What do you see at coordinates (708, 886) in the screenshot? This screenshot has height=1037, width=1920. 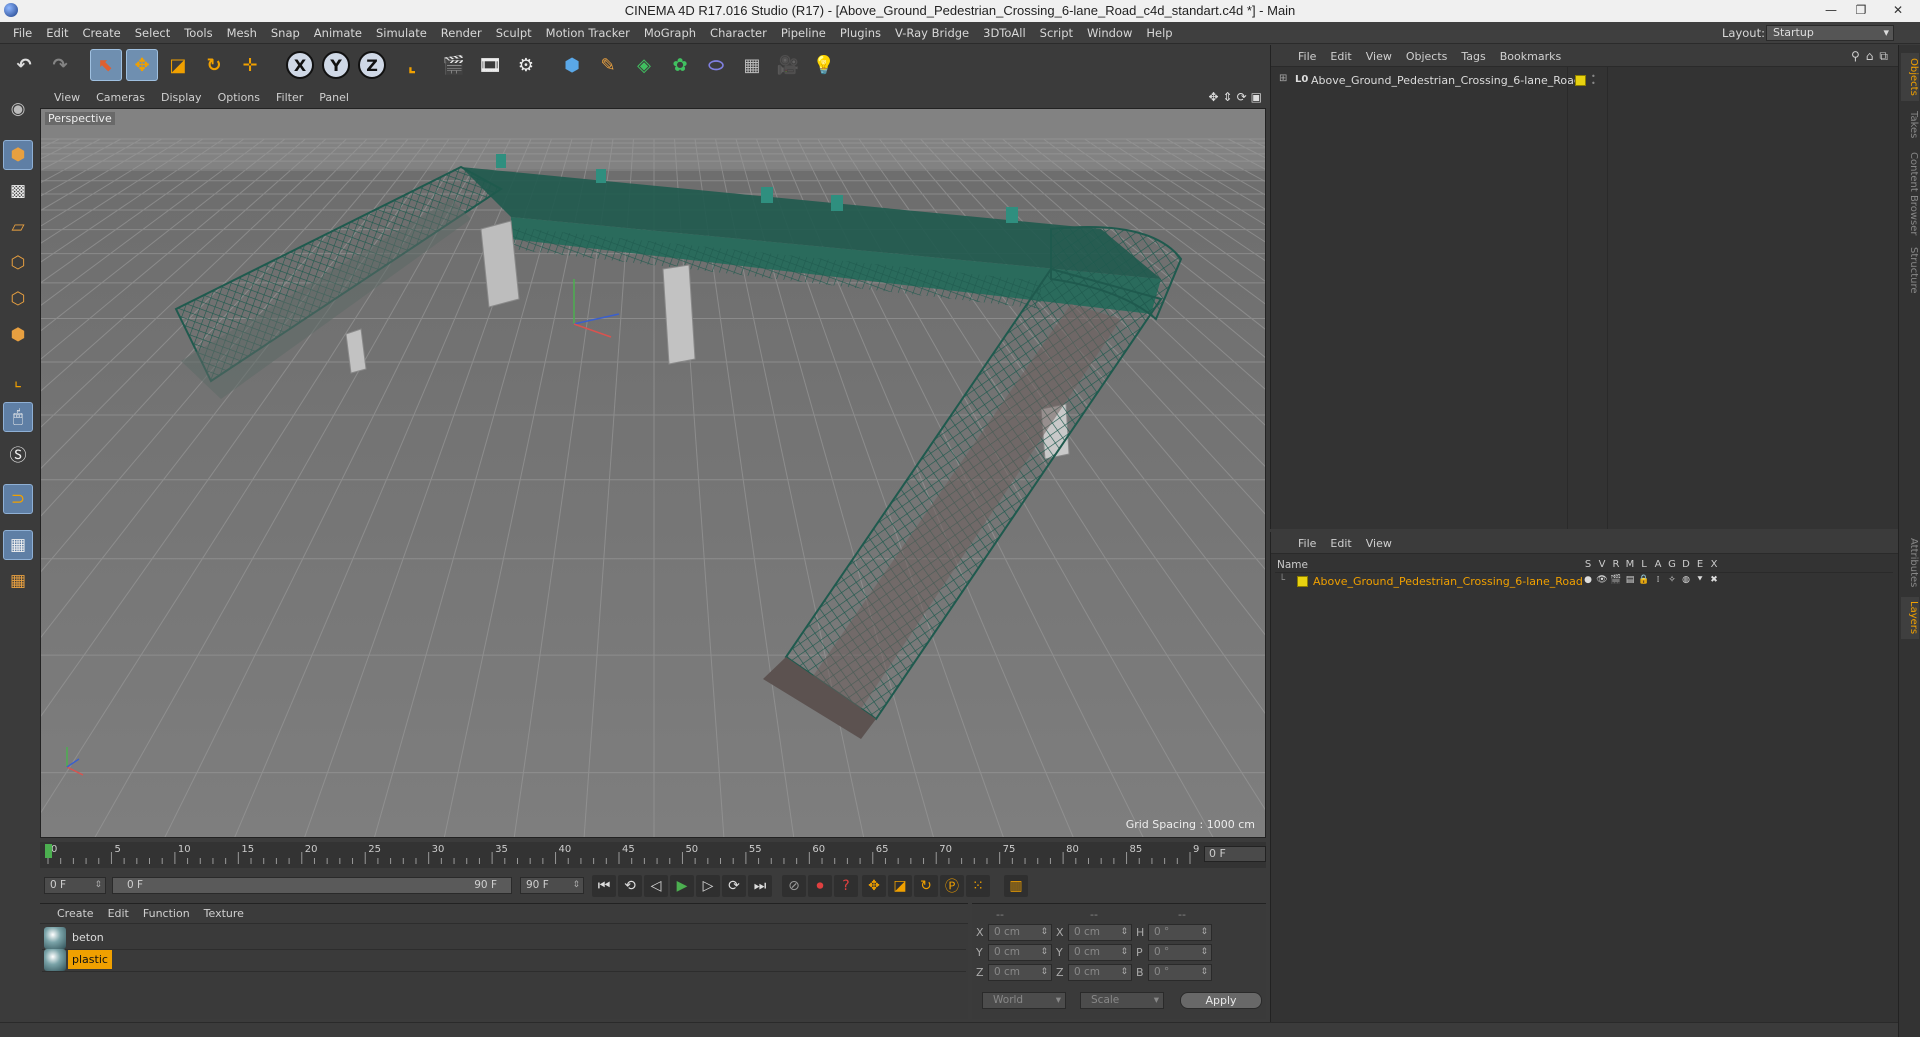 I see `next-frame-icon: ▷` at bounding box center [708, 886].